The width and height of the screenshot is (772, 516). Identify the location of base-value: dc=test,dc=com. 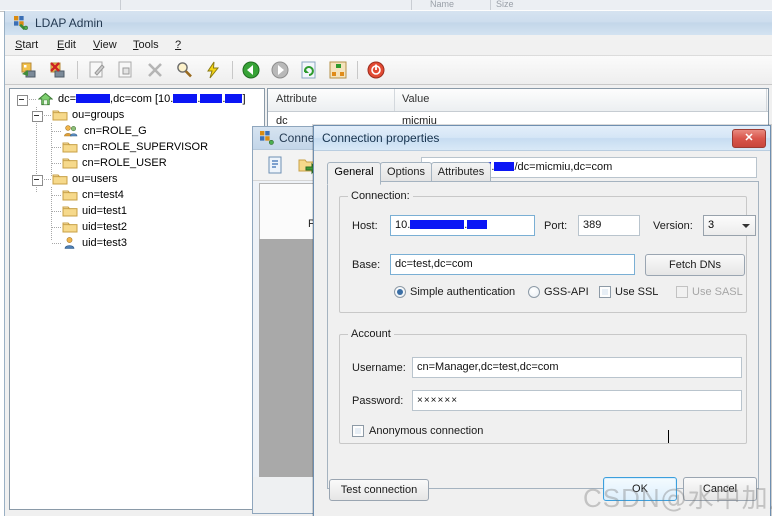
(434, 264).